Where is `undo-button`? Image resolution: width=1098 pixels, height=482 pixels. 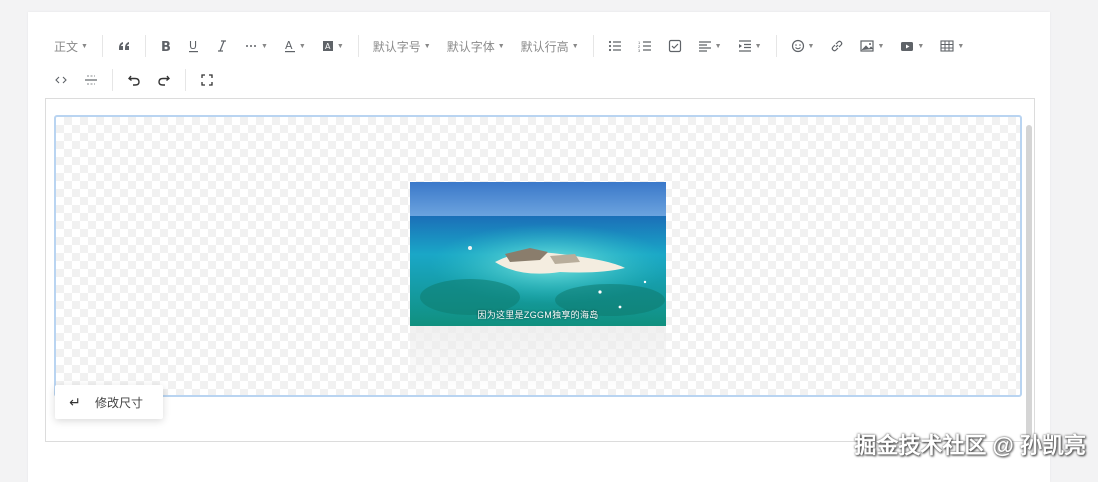 undo-button is located at coordinates (134, 80).